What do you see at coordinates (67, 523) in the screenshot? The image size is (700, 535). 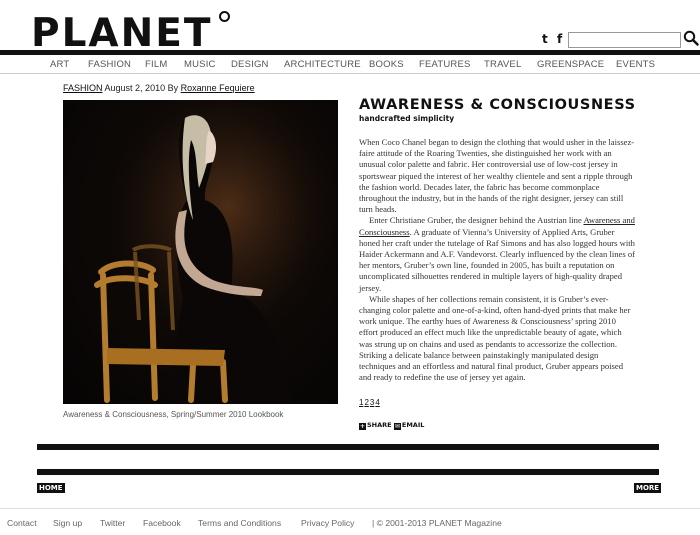 I see `footer-link-signup: Sign up` at bounding box center [67, 523].